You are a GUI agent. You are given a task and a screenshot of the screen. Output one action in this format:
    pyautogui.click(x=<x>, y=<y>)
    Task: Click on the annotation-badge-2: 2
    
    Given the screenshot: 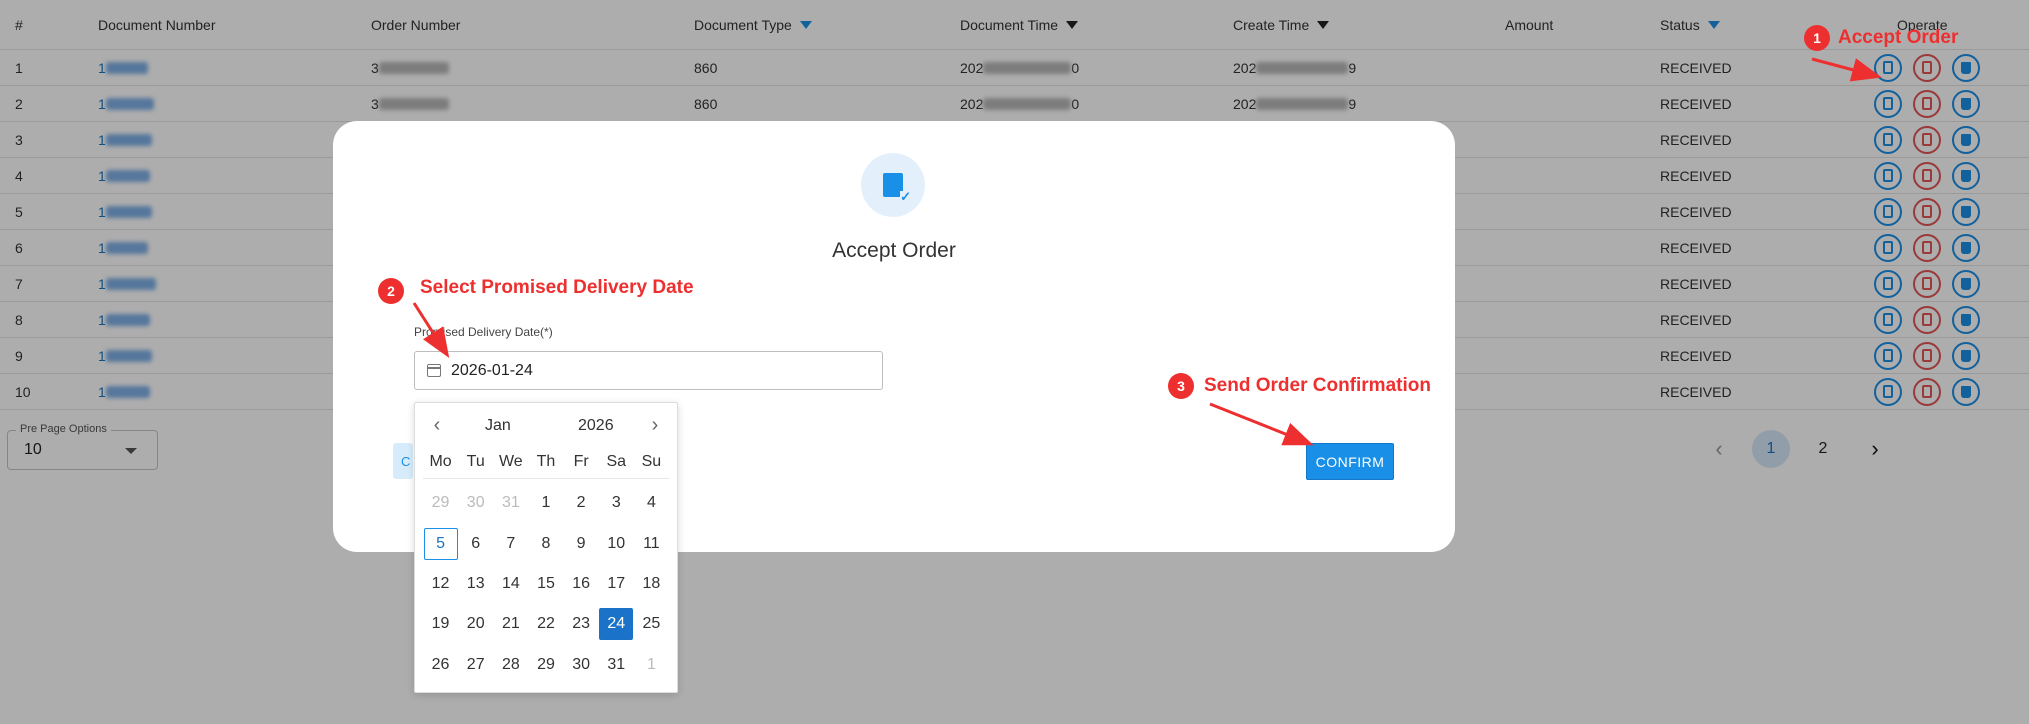 What is the action you would take?
    pyautogui.click(x=391, y=291)
    